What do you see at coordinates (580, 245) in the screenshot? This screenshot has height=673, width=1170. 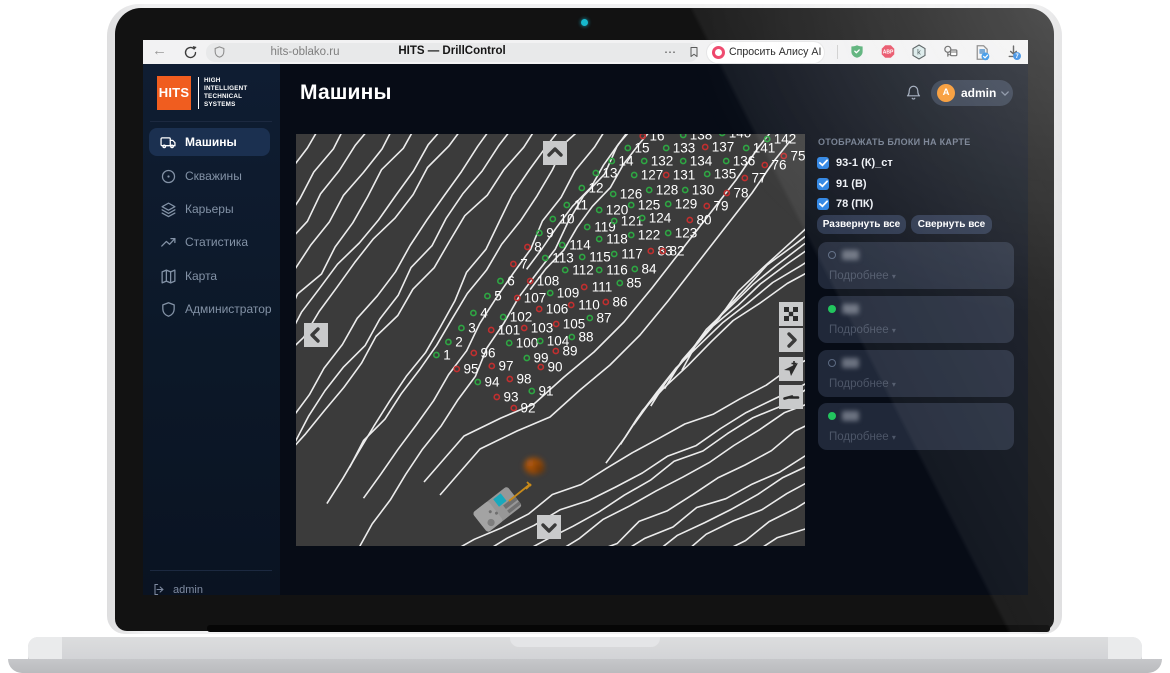 I see `svg-text: 114` at bounding box center [580, 245].